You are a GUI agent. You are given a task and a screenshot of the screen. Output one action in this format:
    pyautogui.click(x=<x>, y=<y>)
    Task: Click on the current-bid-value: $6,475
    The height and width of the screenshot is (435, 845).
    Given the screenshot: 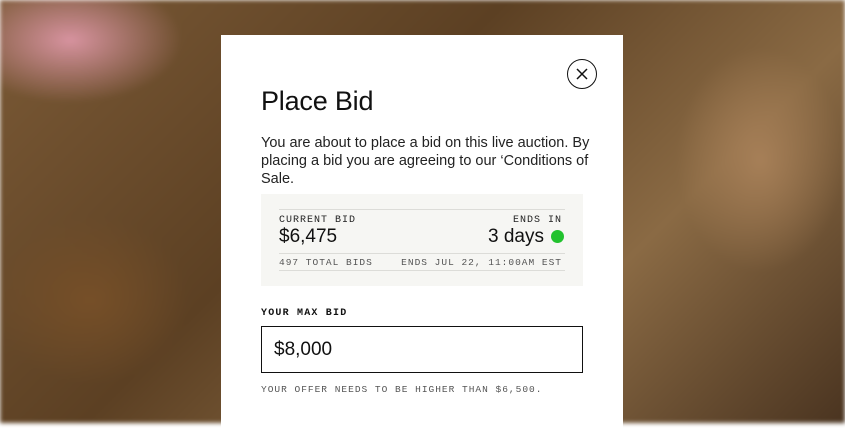 What is the action you would take?
    pyautogui.click(x=308, y=236)
    